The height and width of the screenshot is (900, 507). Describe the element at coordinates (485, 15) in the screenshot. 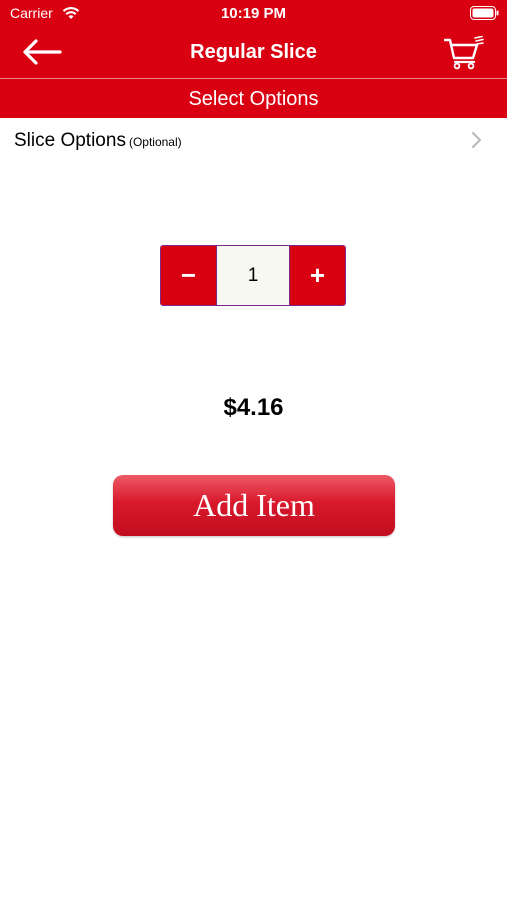

I see `battery-icon` at that location.